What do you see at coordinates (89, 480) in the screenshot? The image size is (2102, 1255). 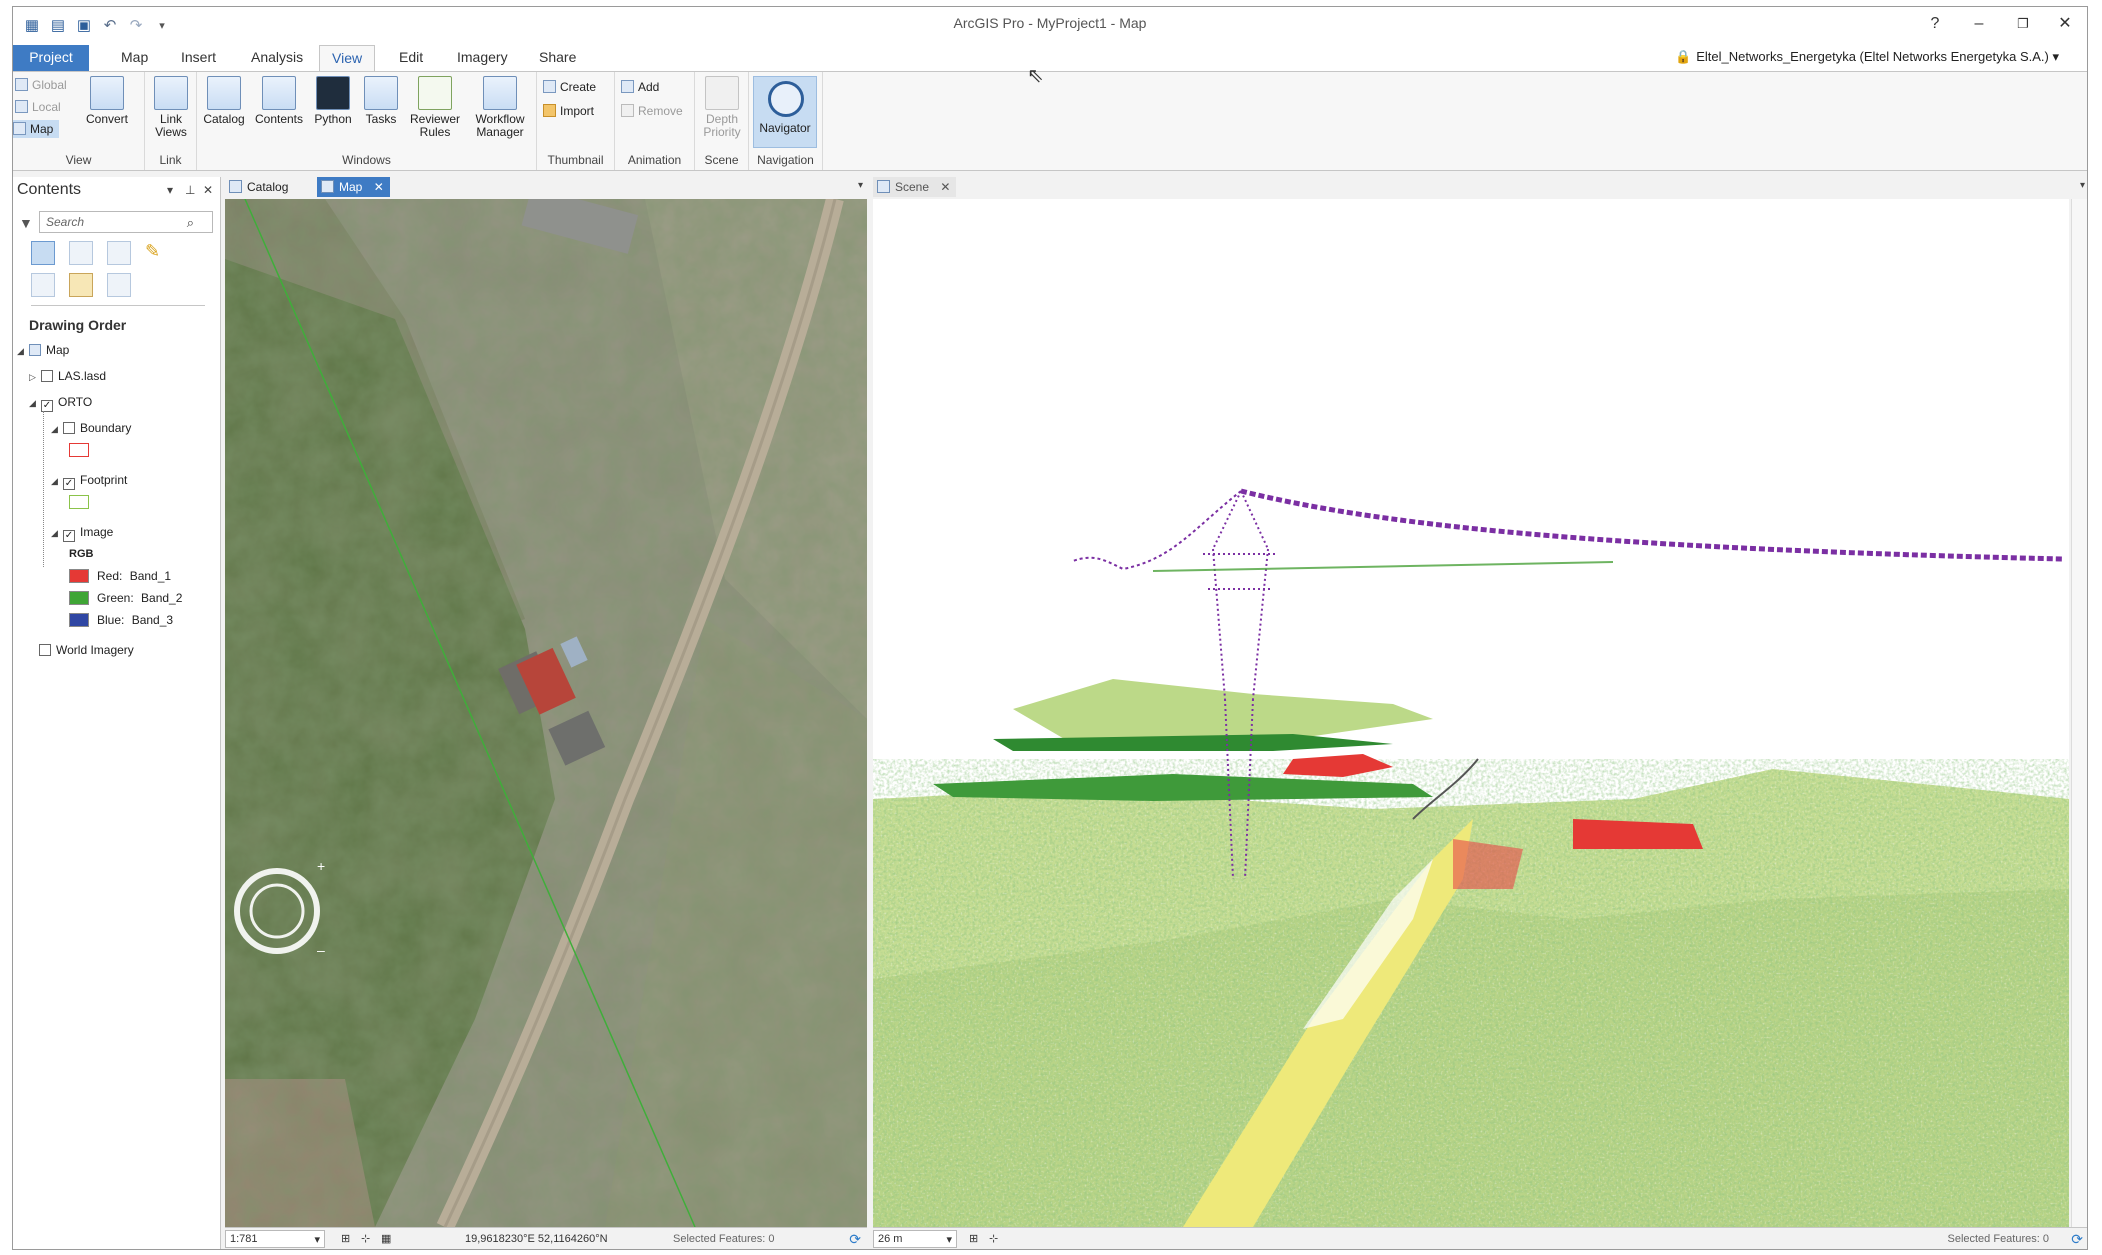 I see `layer-footprint: ◢ ✓ Footprint` at bounding box center [89, 480].